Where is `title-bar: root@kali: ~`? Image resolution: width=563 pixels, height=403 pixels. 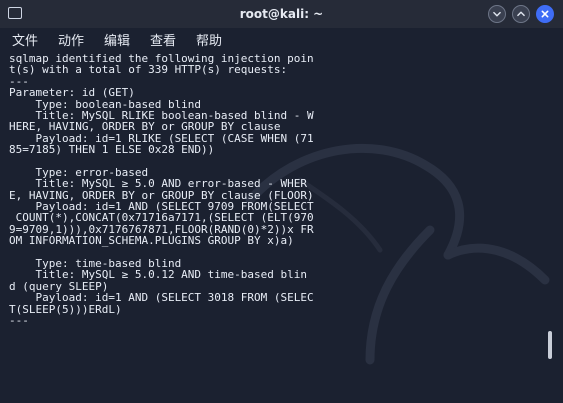 title-bar: root@kali: ~ is located at coordinates (281, 14).